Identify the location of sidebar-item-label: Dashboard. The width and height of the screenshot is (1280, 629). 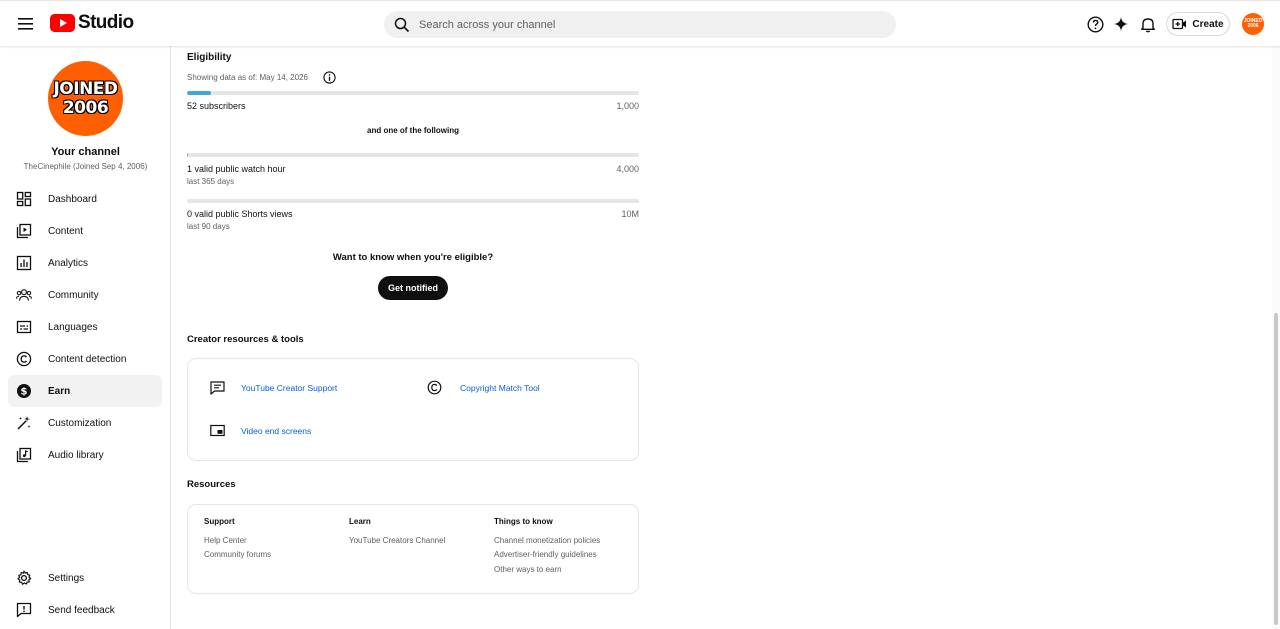
(72, 199).